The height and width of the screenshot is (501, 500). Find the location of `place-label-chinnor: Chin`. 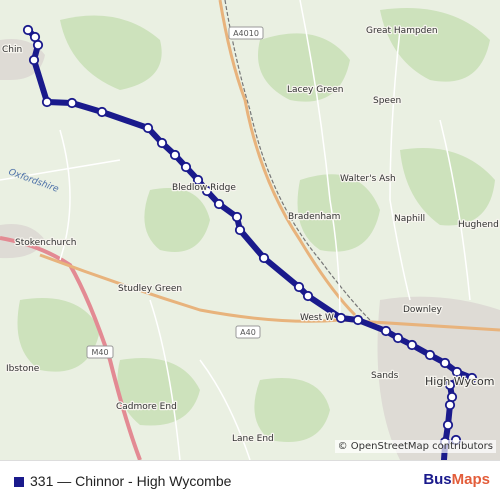

place-label-chinnor: Chin is located at coordinates (12, 50).